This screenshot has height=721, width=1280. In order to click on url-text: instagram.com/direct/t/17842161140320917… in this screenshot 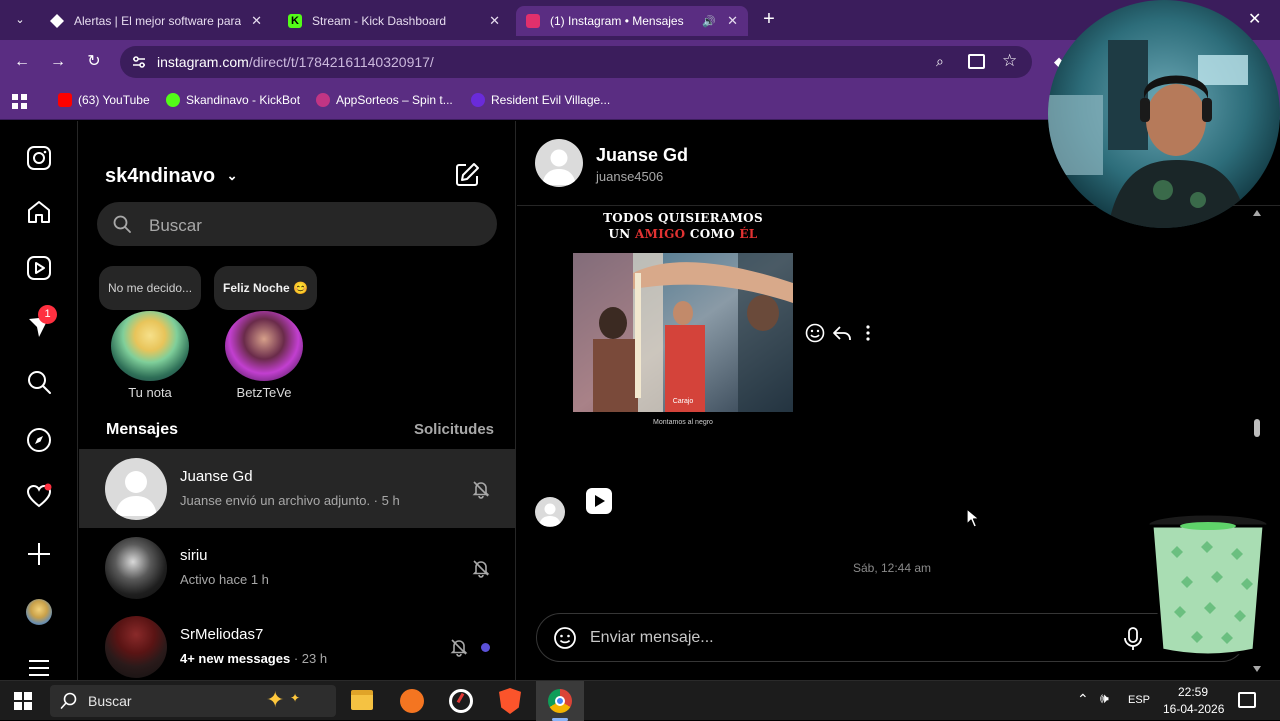, I will do `click(295, 62)`.